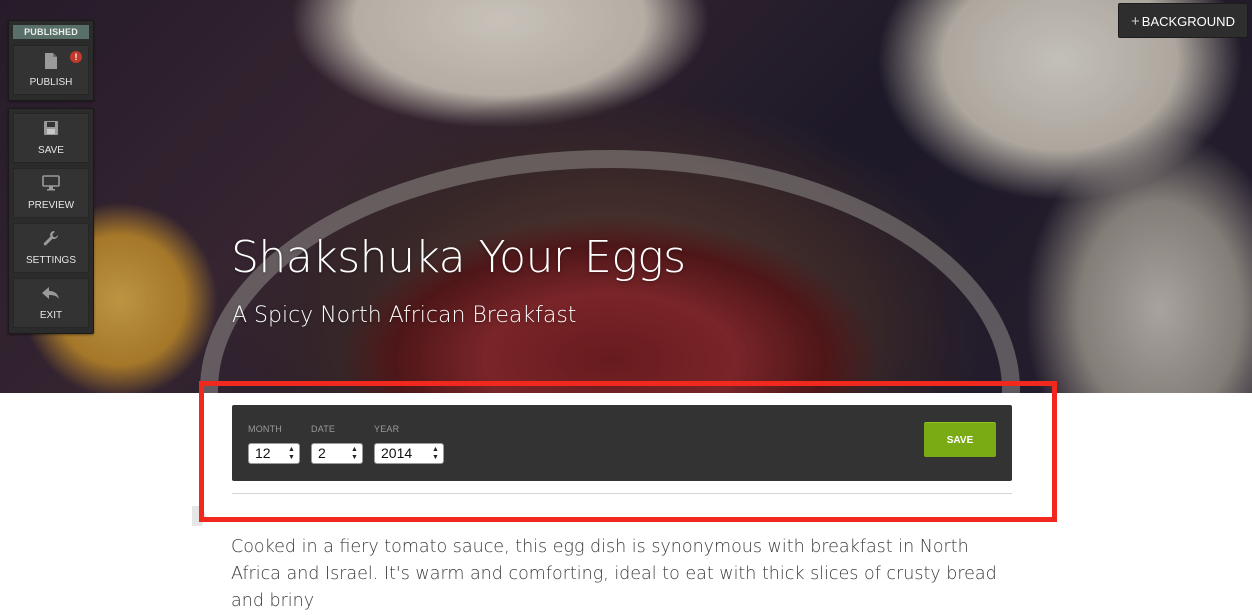  Describe the element at coordinates (51, 70) in the screenshot. I see `publish-button: ! PUBLISH` at that location.